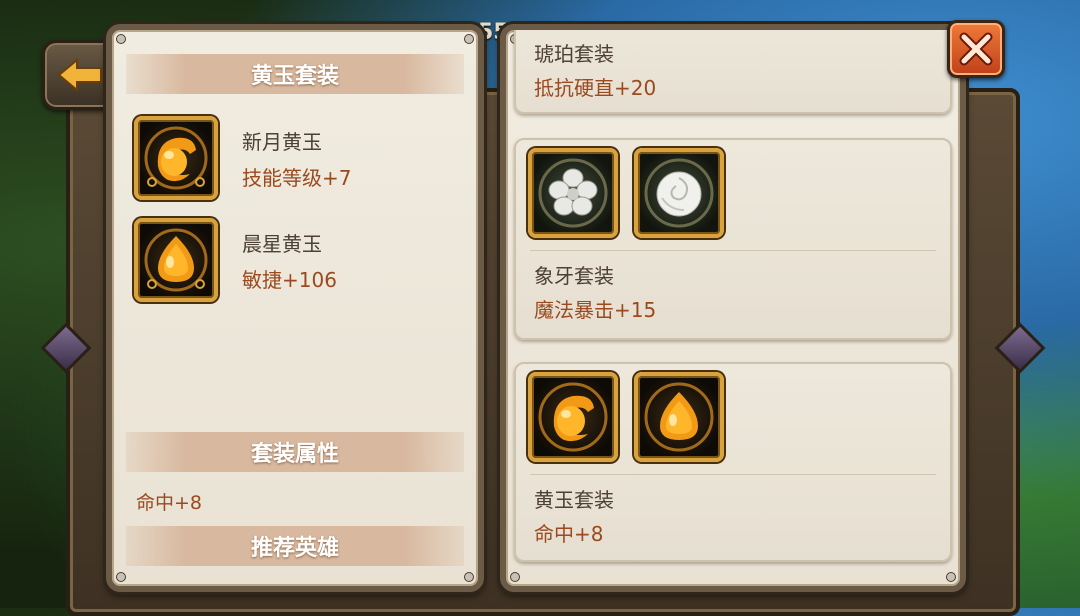 This screenshot has height=616, width=1080. What do you see at coordinates (574, 276) in the screenshot?
I see `set-card-name: 象牙套装` at bounding box center [574, 276].